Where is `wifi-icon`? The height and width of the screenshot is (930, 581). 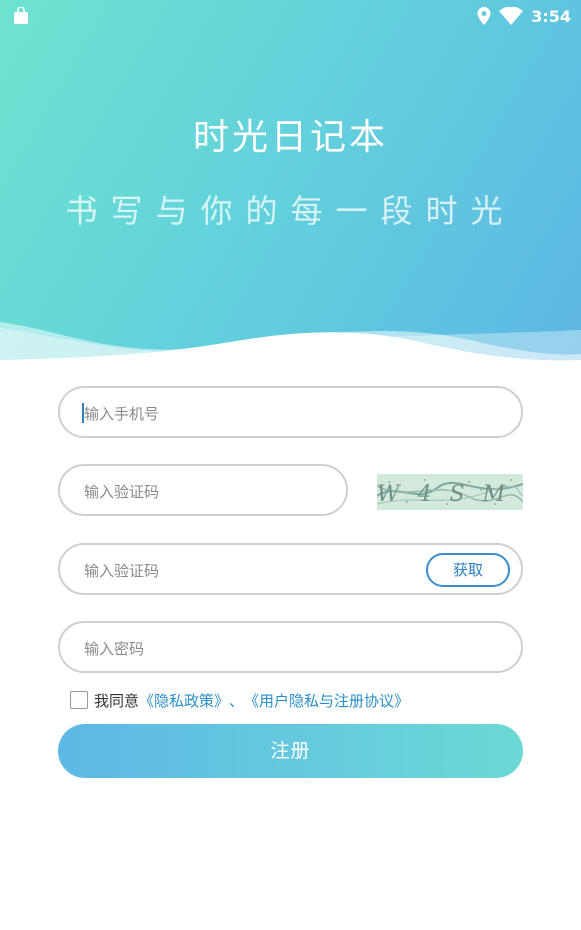 wifi-icon is located at coordinates (511, 16).